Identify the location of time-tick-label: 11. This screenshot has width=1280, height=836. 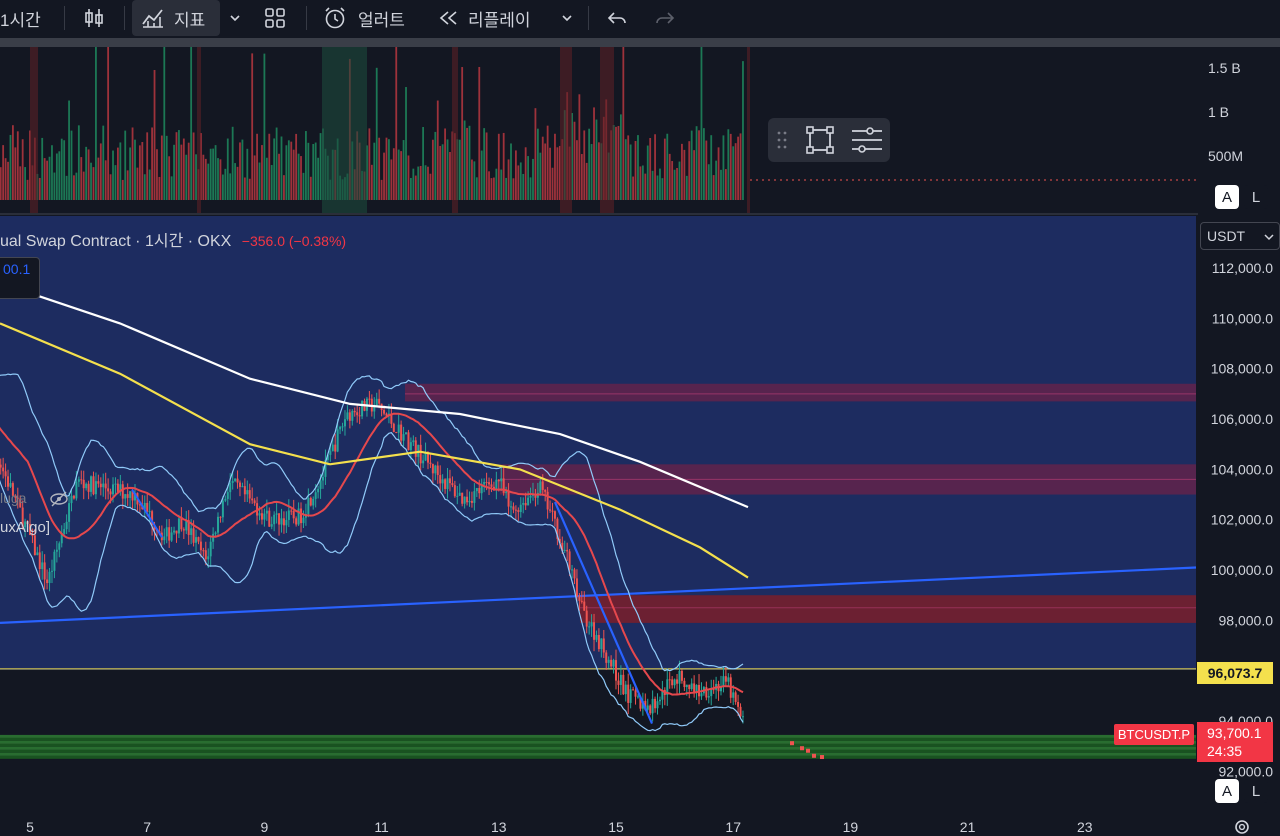
(381, 827).